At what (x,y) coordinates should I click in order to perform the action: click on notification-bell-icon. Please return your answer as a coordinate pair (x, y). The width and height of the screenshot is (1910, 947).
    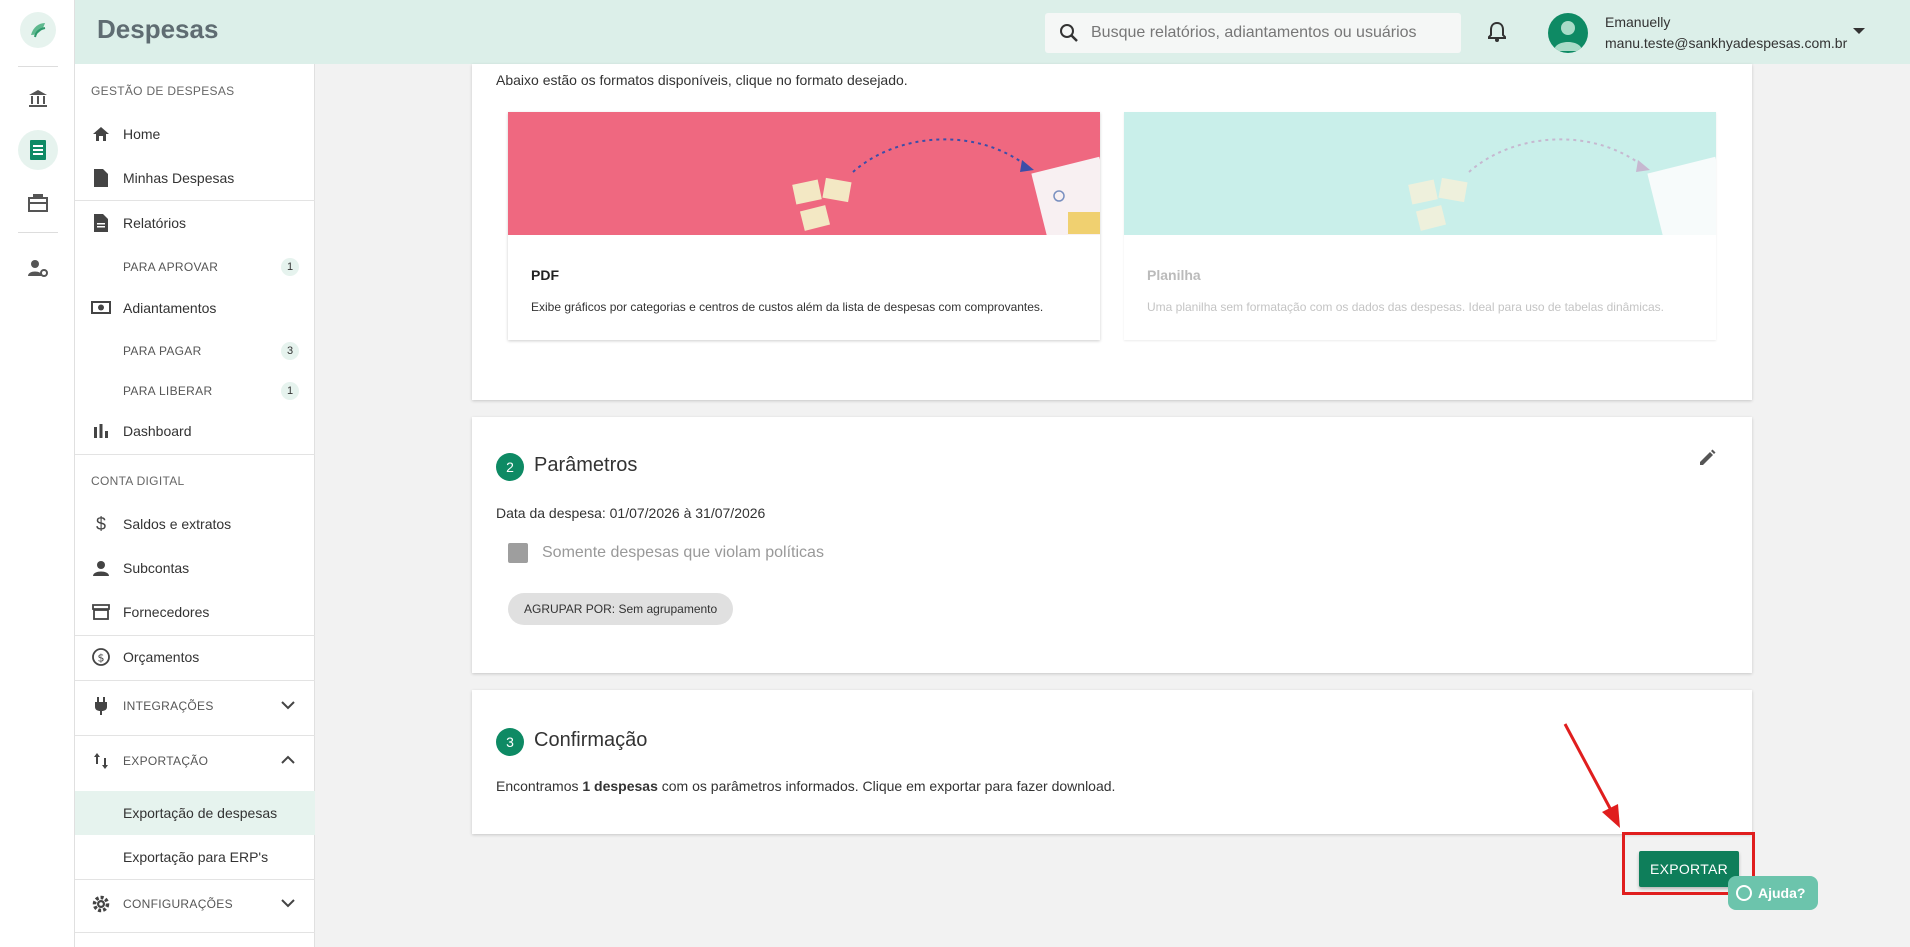
    Looking at the image, I should click on (1497, 34).